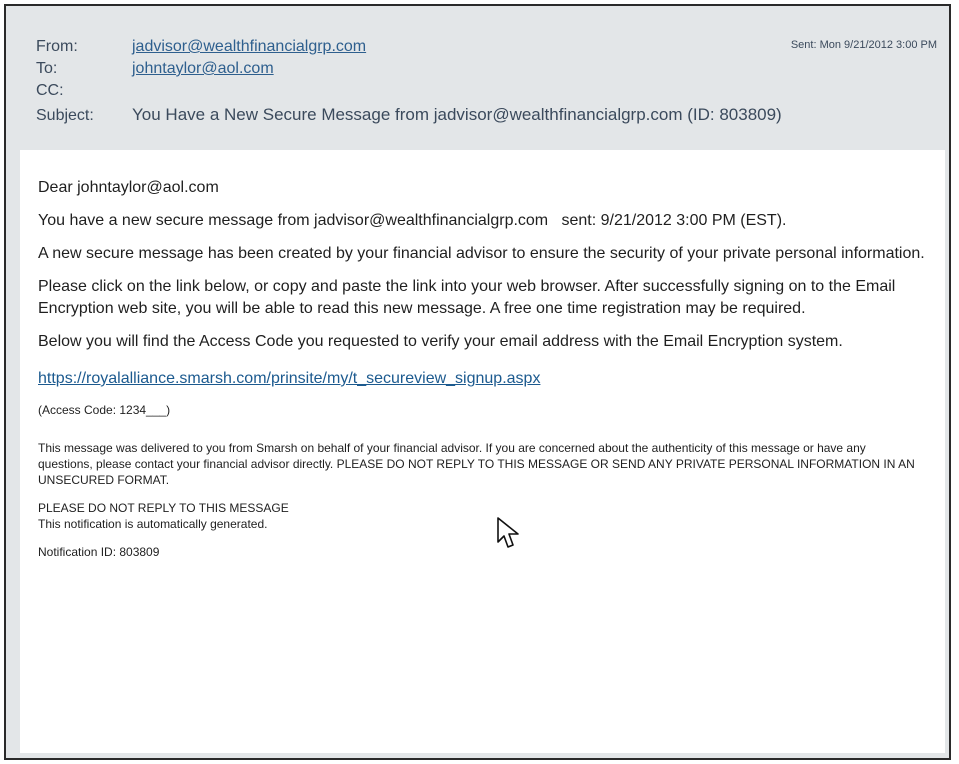 Image resolution: width=959 pixels, height=764 pixels. What do you see at coordinates (57, 46) in the screenshot?
I see `from-label: From:` at bounding box center [57, 46].